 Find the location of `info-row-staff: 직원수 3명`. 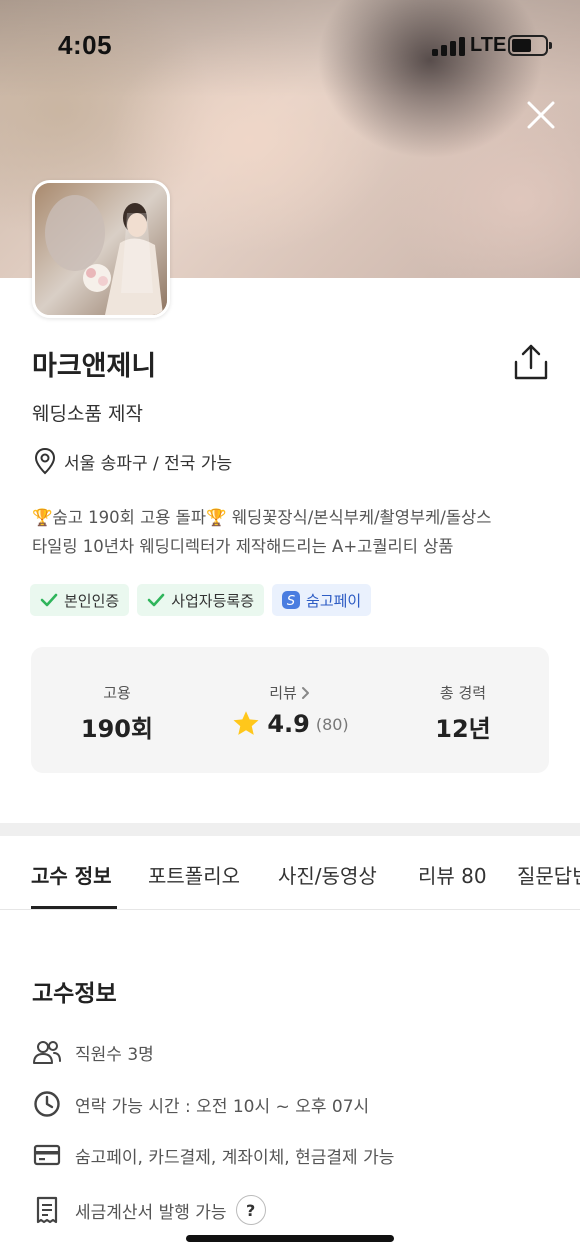

info-row-staff: 직원수 3명 is located at coordinates (93, 1052).